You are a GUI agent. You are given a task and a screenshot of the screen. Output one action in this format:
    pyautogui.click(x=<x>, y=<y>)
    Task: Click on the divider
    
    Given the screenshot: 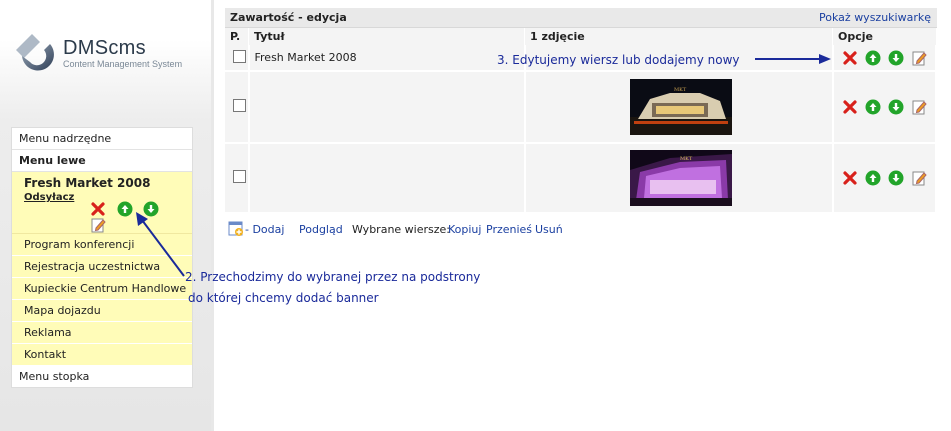 What is the action you would take?
    pyautogui.click(x=212, y=215)
    